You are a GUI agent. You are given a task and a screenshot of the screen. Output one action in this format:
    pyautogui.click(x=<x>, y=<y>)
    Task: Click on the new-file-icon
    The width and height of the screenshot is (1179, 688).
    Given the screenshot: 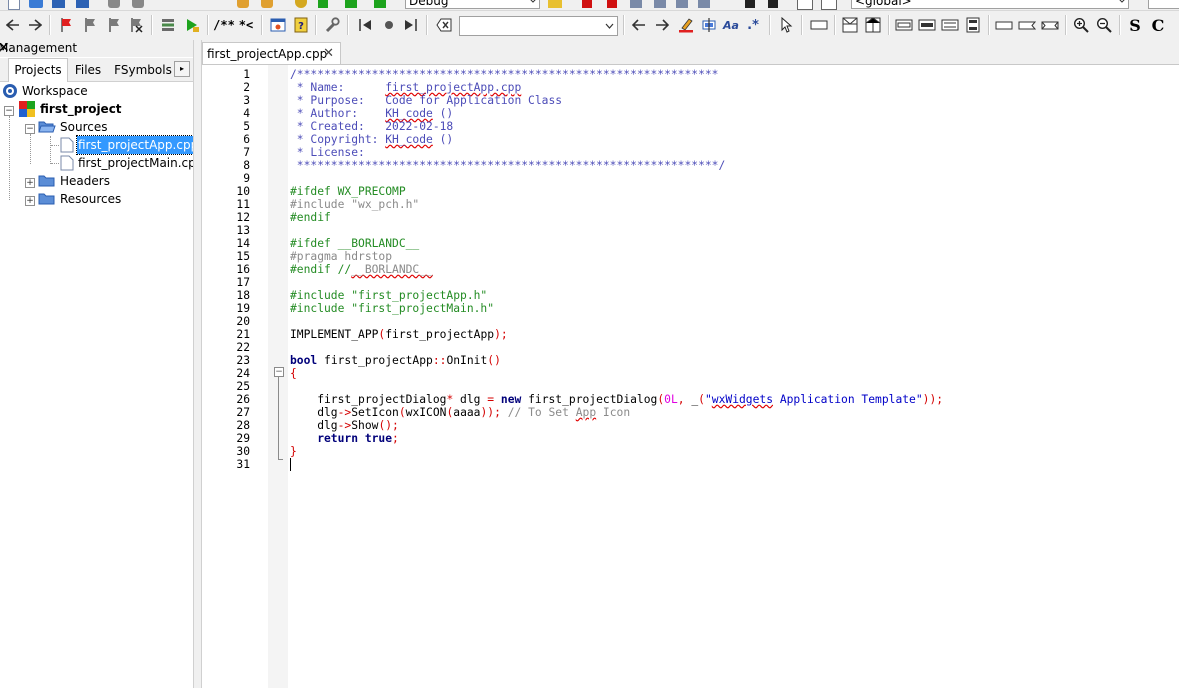 What is the action you would take?
    pyautogui.click(x=14, y=5)
    